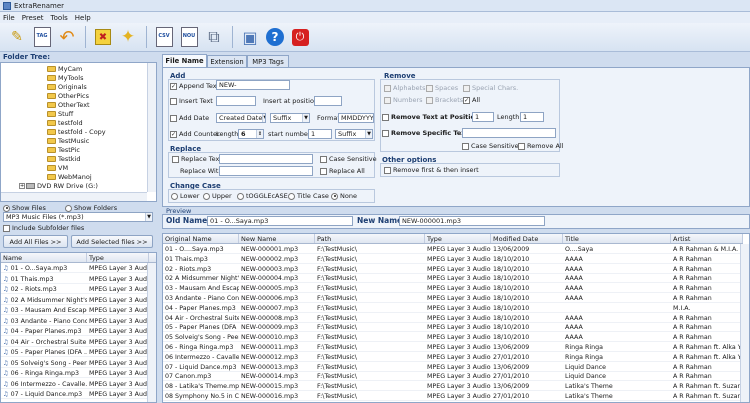  Describe the element at coordinates (75, 279) in the screenshot. I see `file-list-row: ♫ 01 Thais.mp3 MPEG Layer 3 Audio` at that location.